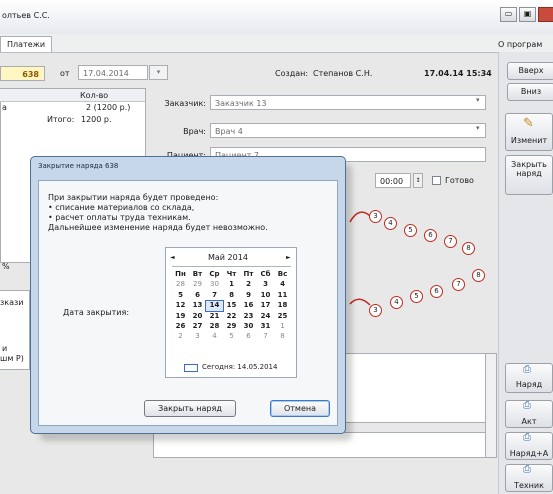 Image resolution: width=553 pixels, height=494 pixels. What do you see at coordinates (197, 326) in the screenshot?
I see `calendar-day: 27` at bounding box center [197, 326].